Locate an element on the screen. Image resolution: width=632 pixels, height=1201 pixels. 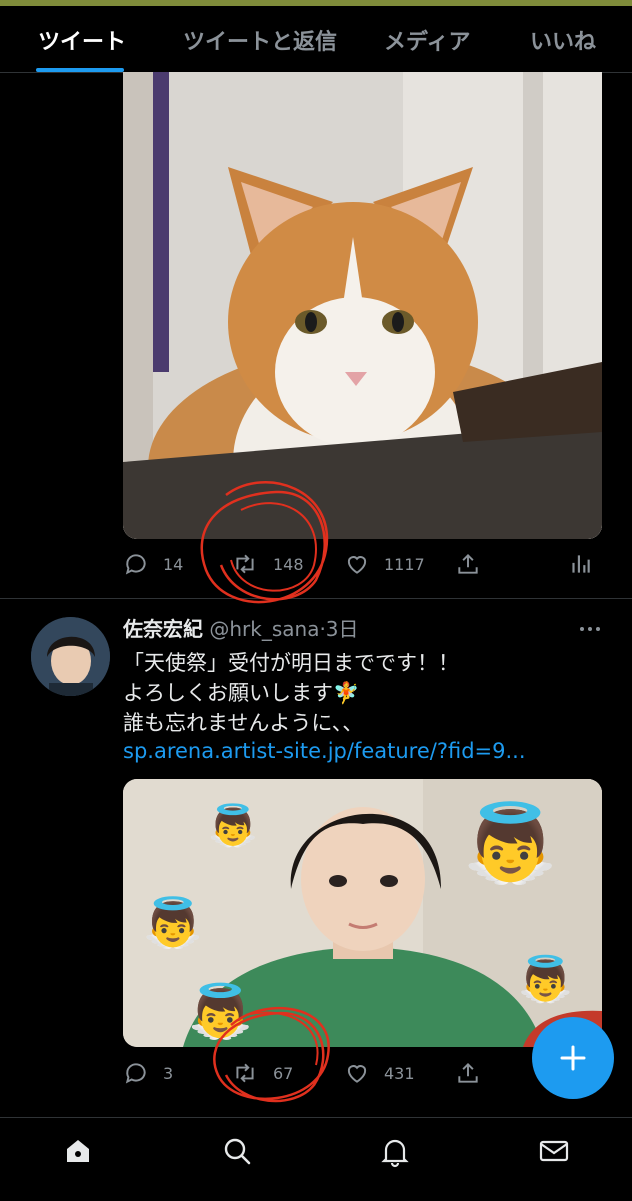
profile-tabs: ツイート ツイートと返信 メディア いいね is located at coordinates (316, 39).